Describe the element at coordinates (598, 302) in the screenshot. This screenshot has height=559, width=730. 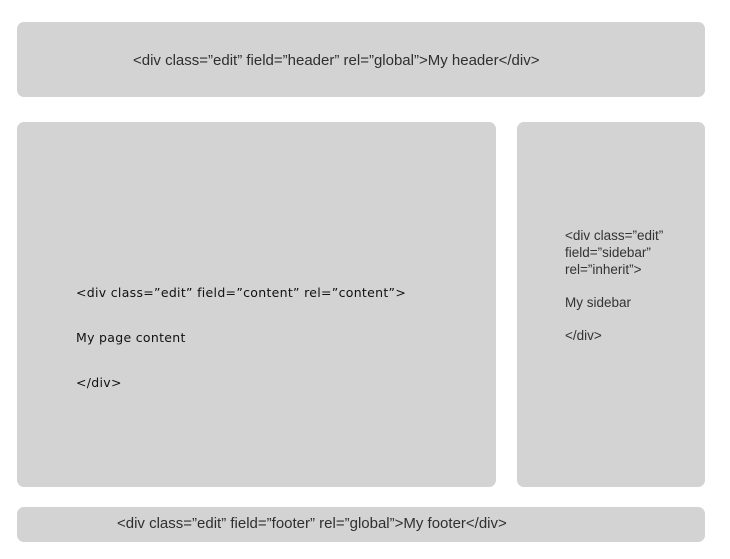
I see `sidebar-code-line-text: My sidebar` at that location.